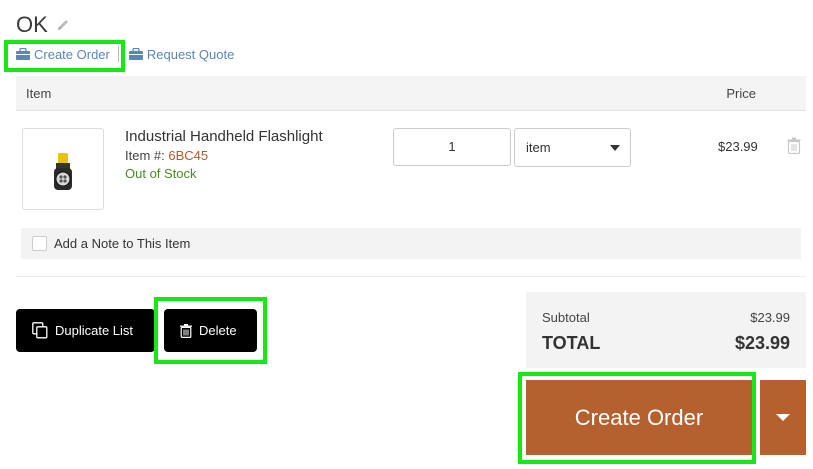 The height and width of the screenshot is (469, 813). Describe the element at coordinates (411, 276) in the screenshot. I see `divider` at that location.